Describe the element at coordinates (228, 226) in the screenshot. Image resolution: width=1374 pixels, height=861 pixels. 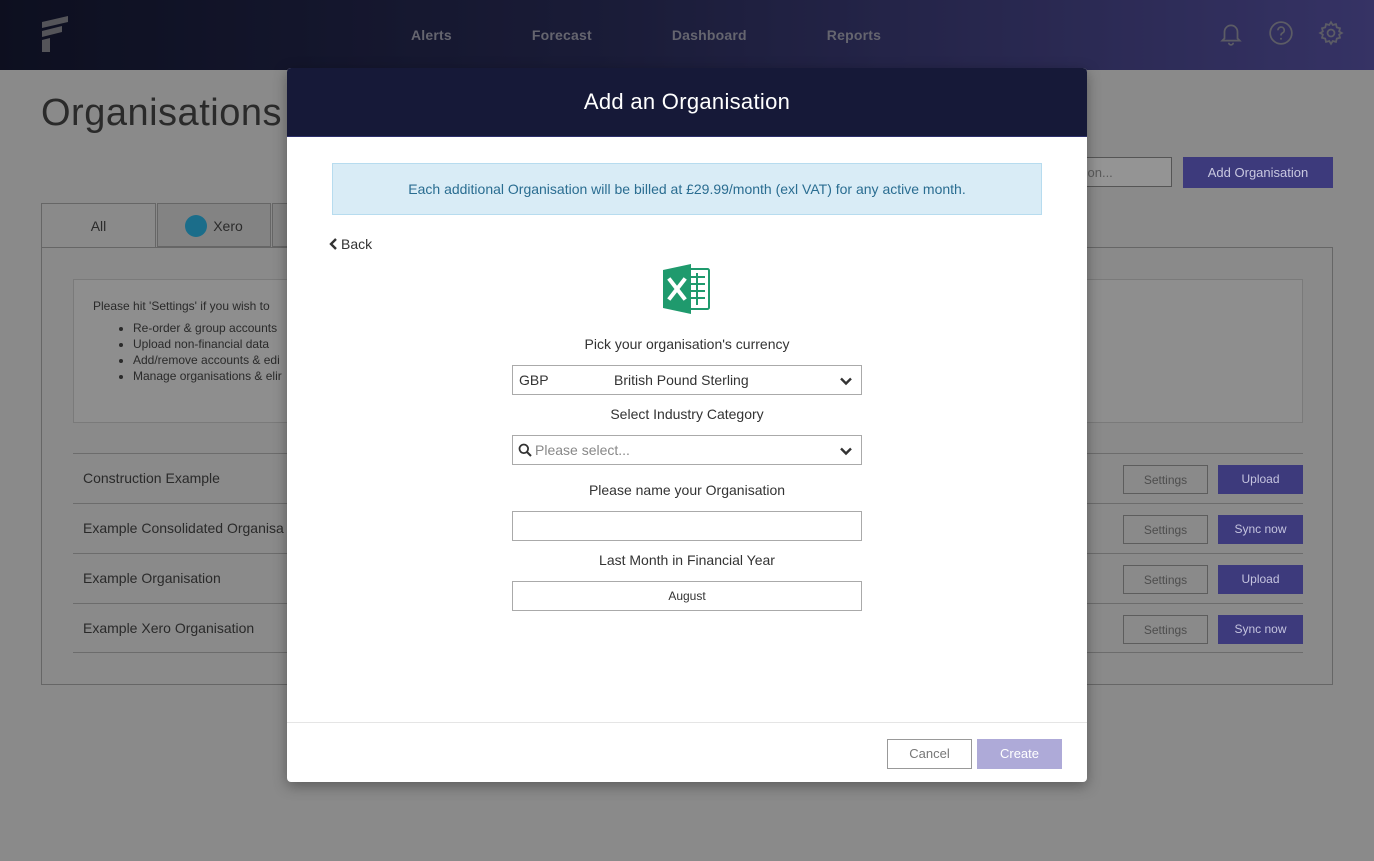
I see `tab-xero-label: Xero` at that location.